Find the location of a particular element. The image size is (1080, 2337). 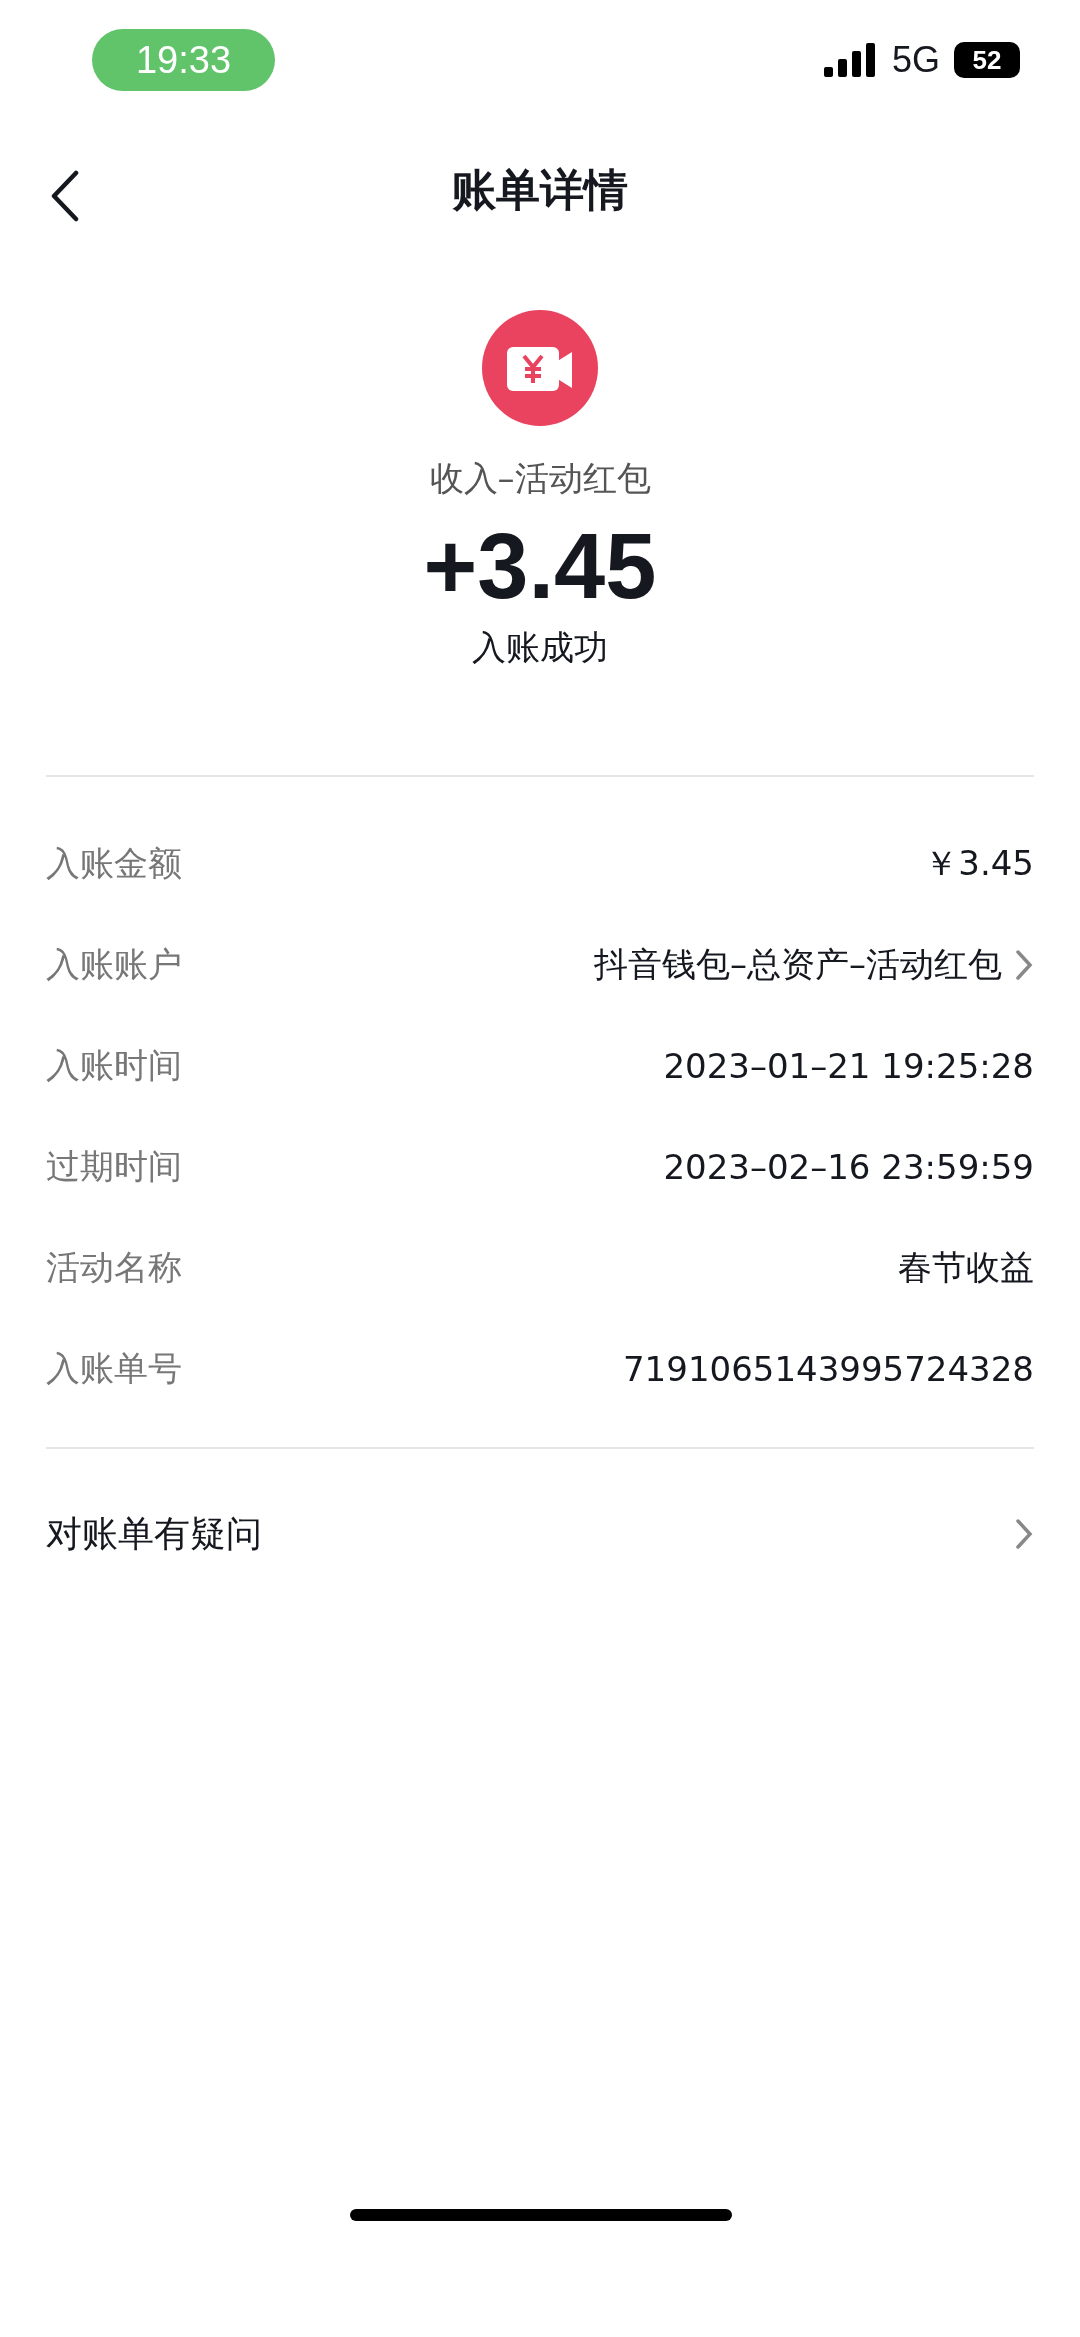

network-label: 5G is located at coordinates (915, 60).